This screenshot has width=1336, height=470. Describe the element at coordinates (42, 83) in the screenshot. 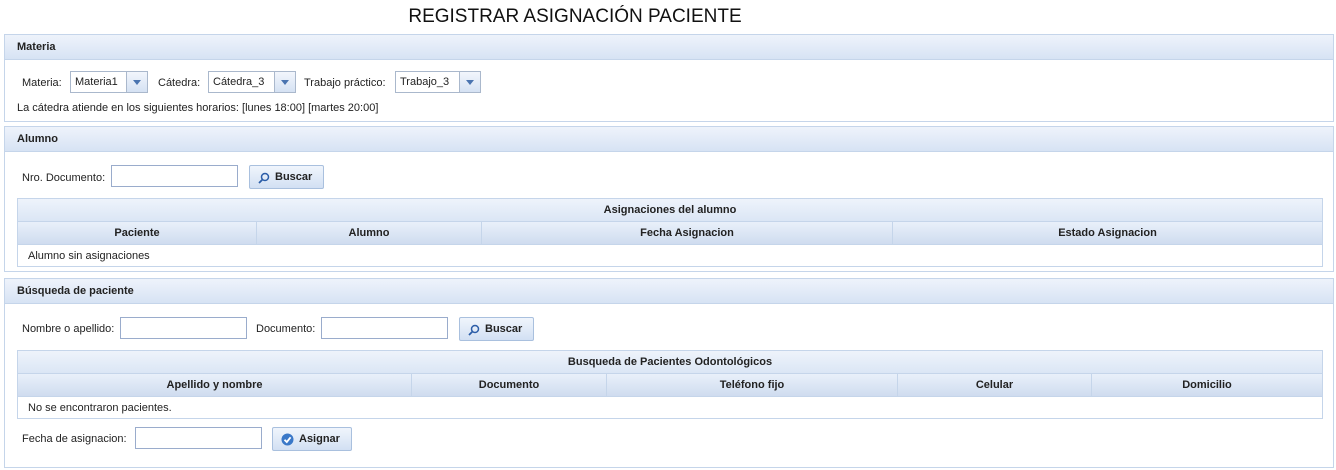

I see `materia-label: Materia:` at that location.